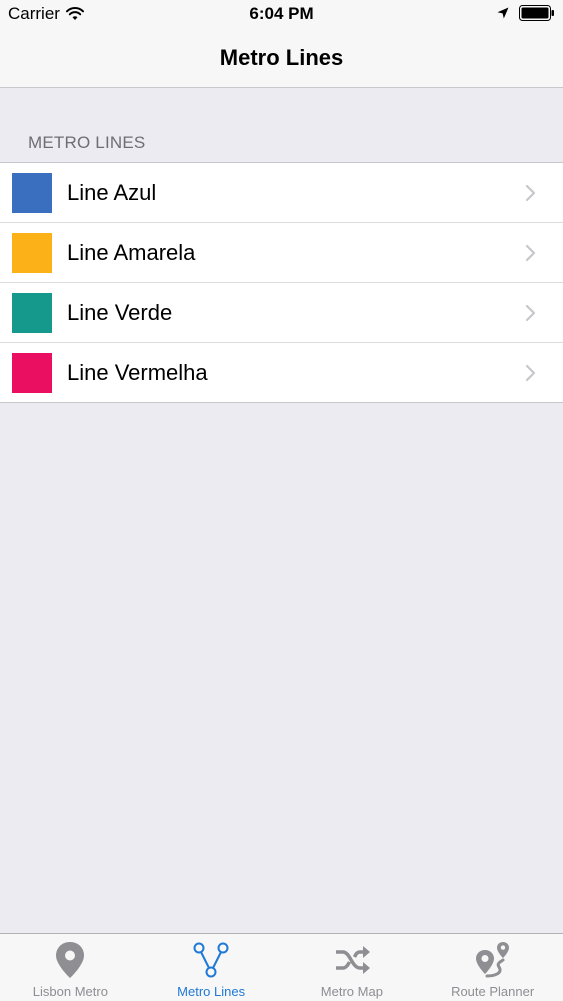 Image resolution: width=563 pixels, height=1001 pixels. What do you see at coordinates (281, 372) in the screenshot?
I see `table-row-line-vermelha: Line Vermelha` at bounding box center [281, 372].